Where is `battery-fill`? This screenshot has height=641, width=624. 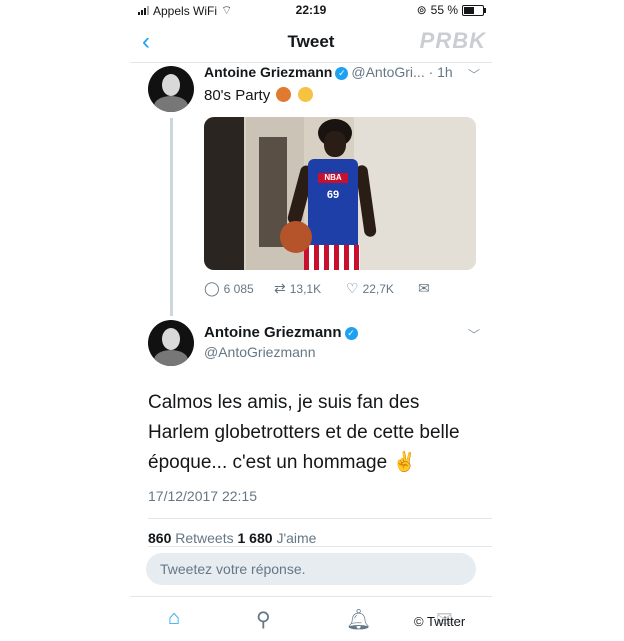
battery-fill is located at coordinates (469, 10).